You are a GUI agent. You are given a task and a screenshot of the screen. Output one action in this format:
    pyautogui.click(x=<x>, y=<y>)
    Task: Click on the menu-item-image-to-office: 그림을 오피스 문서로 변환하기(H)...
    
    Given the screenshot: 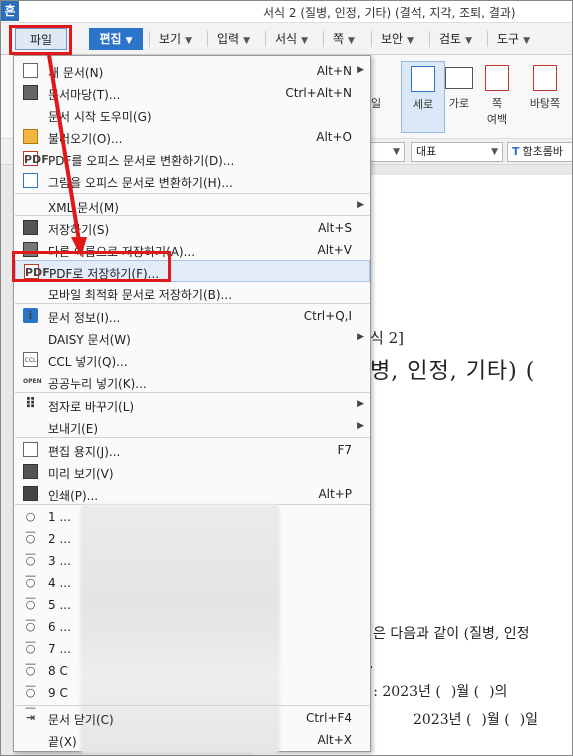 What is the action you would take?
    pyautogui.click(x=192, y=181)
    